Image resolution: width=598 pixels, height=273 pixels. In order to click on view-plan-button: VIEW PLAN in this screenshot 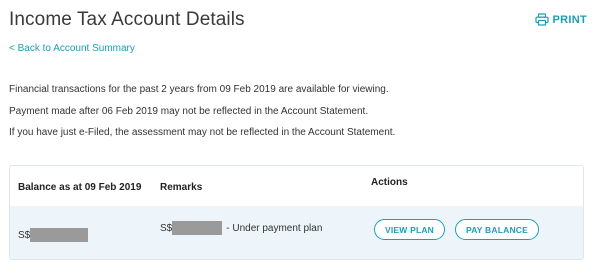, I will do `click(409, 229)`.